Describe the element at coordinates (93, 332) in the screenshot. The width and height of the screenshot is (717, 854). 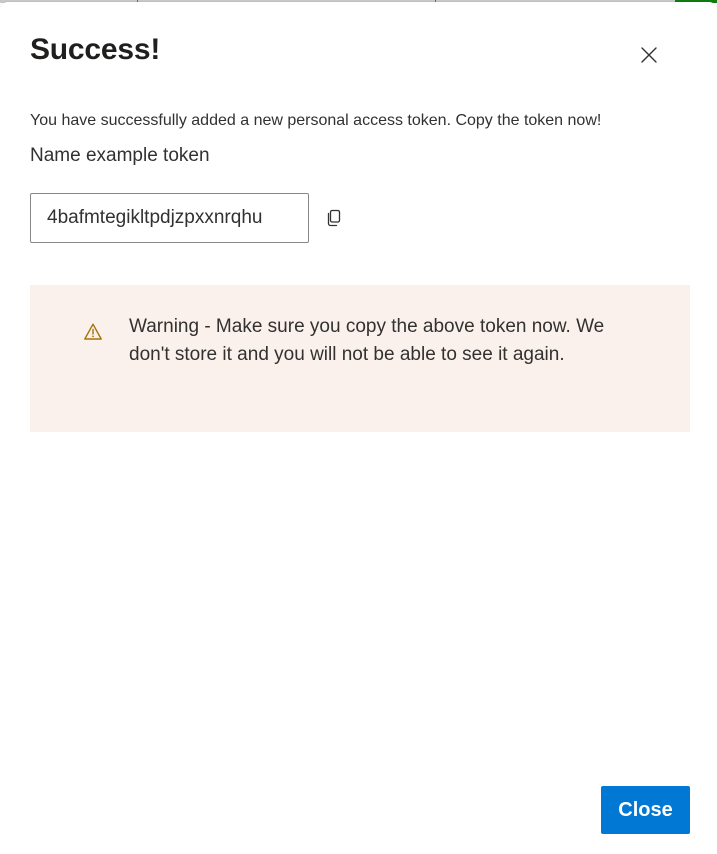
I see `warning-icon` at that location.